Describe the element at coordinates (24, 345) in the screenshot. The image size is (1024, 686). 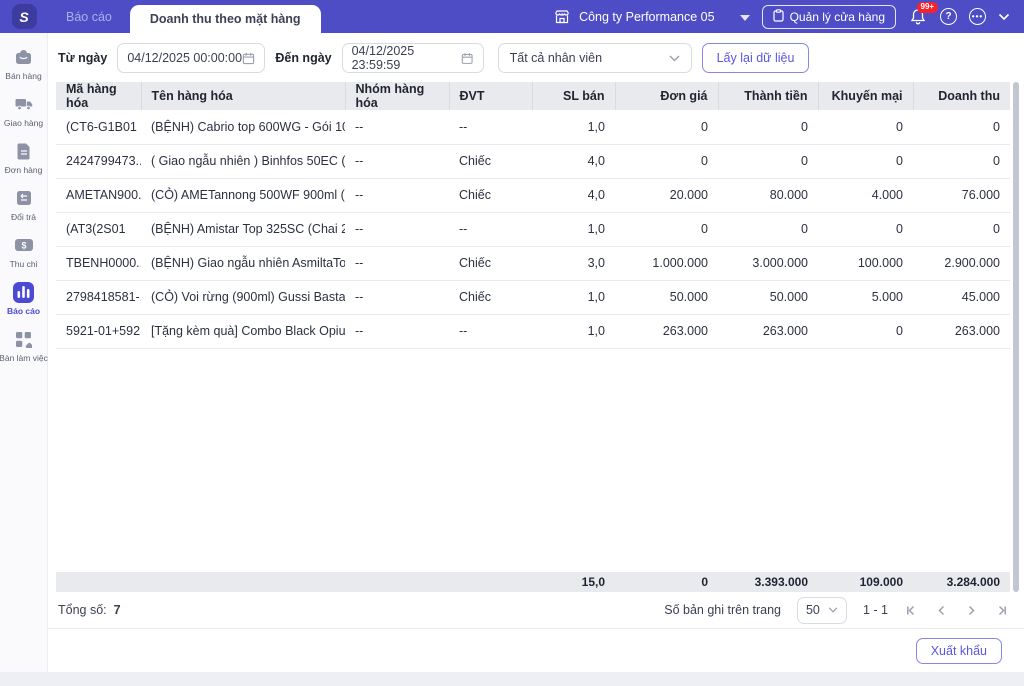
I see `sidebar-item-ban-lam-viec: Bàn làm việc` at that location.